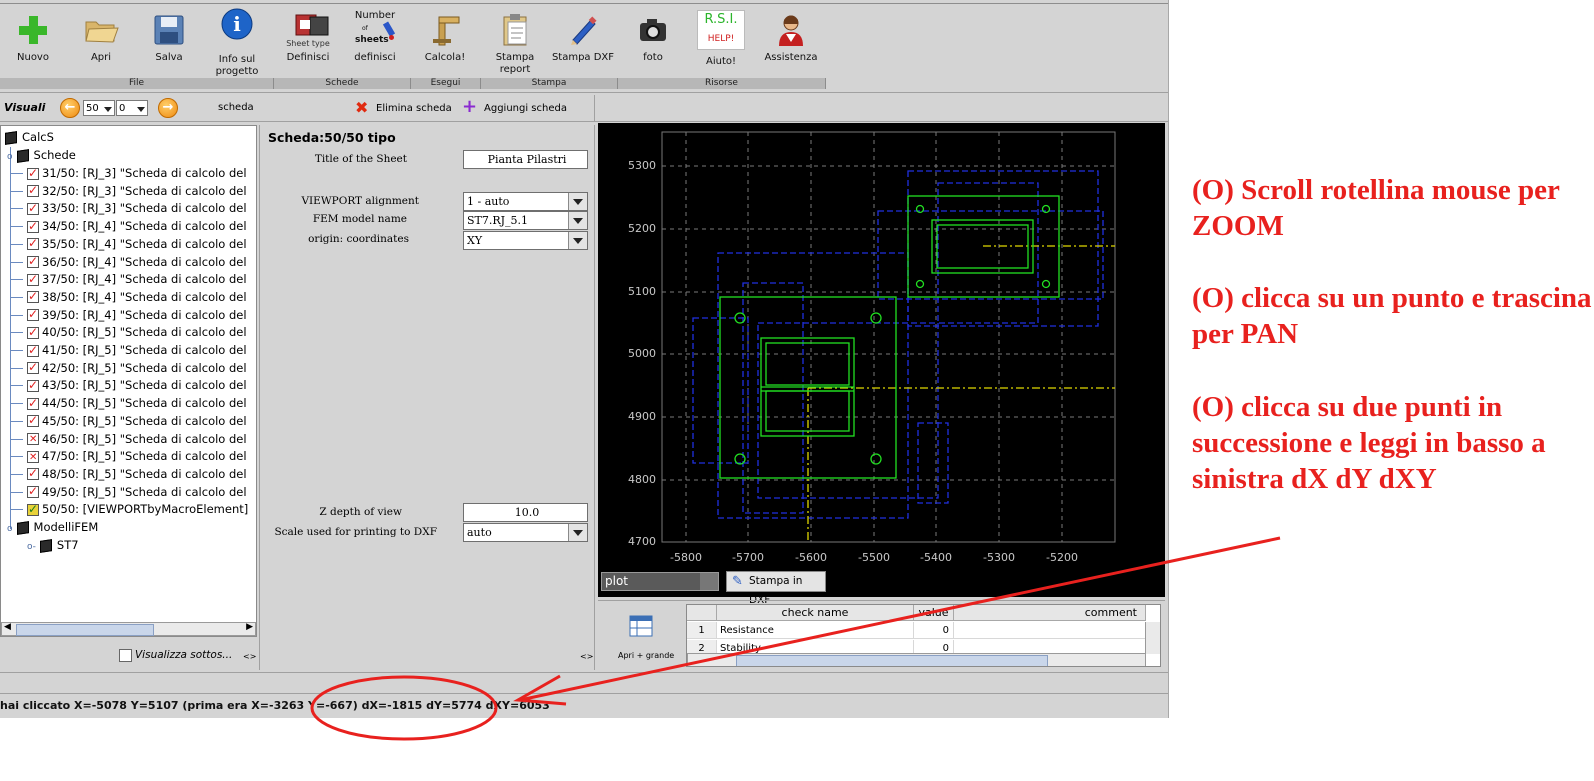 Image resolution: width=1594 pixels, height=781 pixels. What do you see at coordinates (125, 655) in the screenshot?
I see `visualizza-checkbox` at bounding box center [125, 655].